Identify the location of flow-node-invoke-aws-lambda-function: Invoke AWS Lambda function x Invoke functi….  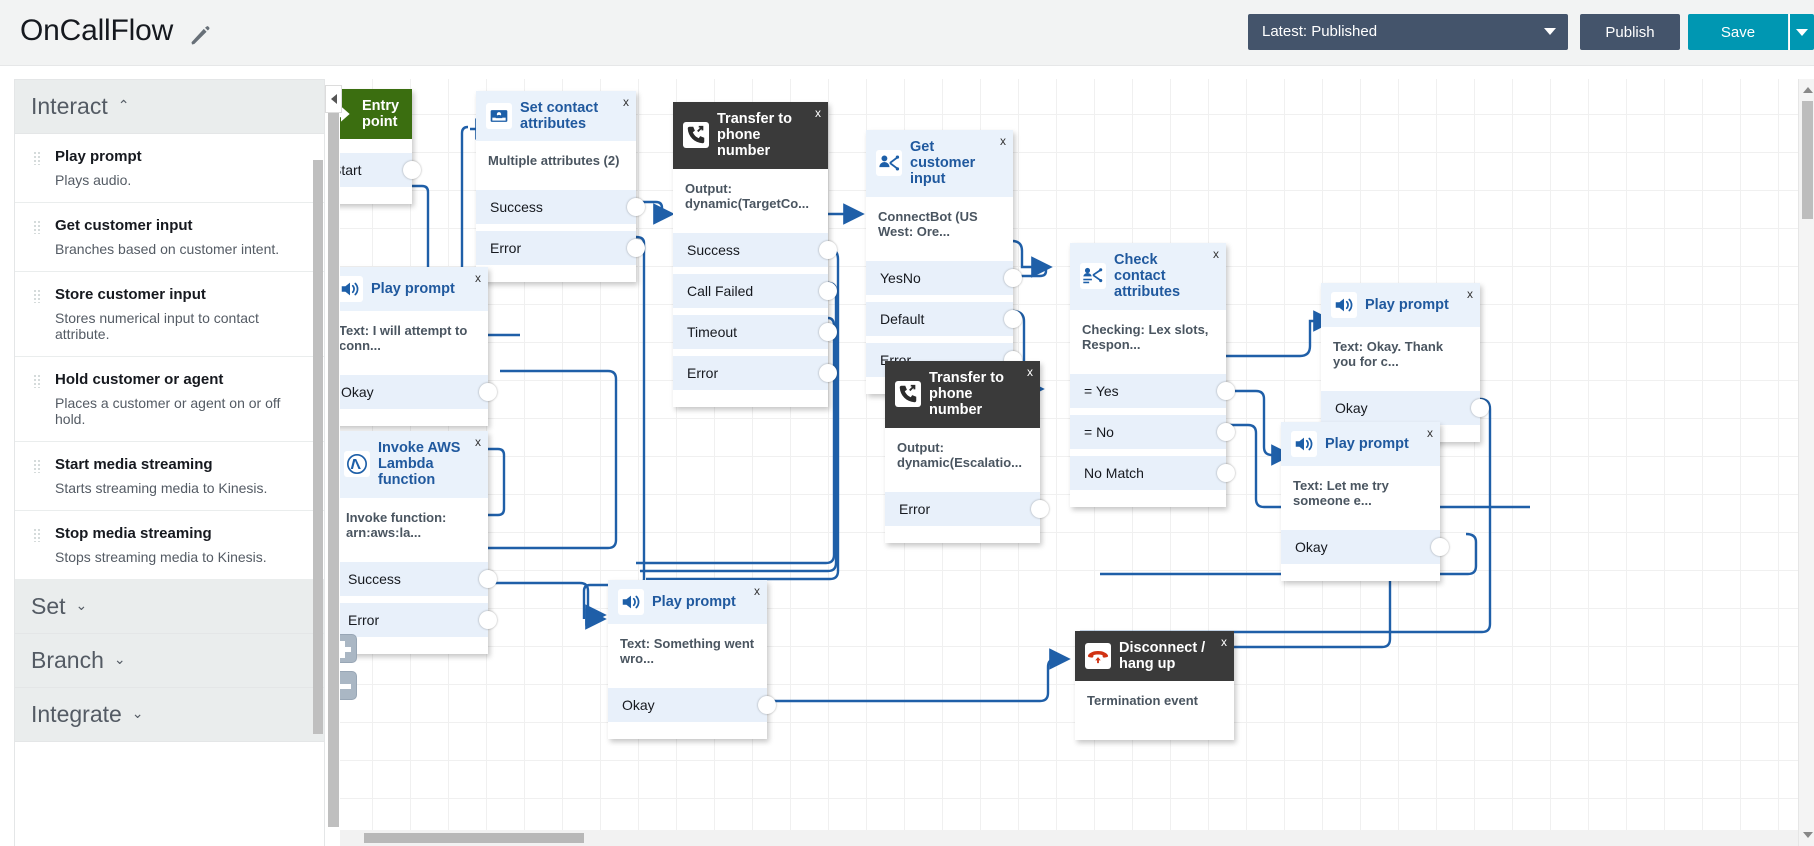
(418, 542).